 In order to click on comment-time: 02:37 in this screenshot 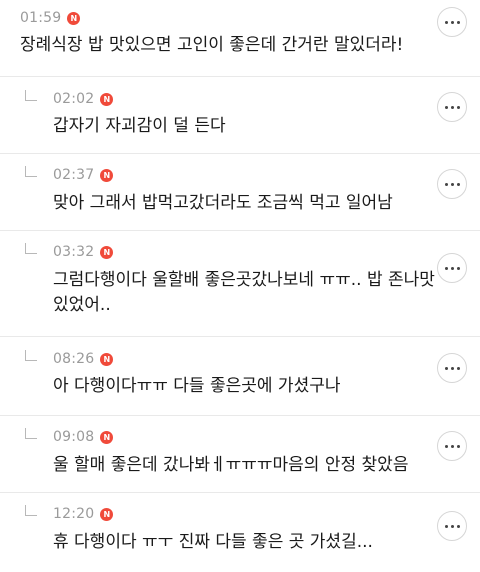, I will do `click(74, 175)`.